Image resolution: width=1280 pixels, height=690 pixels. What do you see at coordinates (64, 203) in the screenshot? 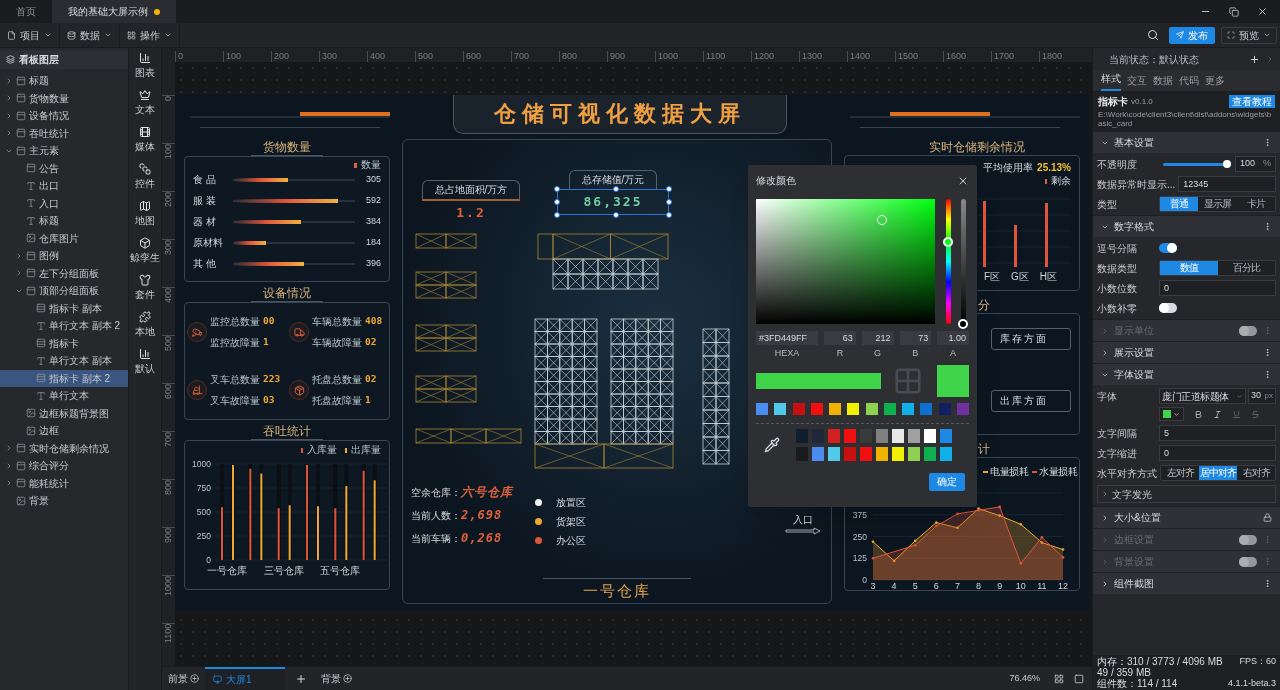
I see `layer-item: 入口` at bounding box center [64, 203].